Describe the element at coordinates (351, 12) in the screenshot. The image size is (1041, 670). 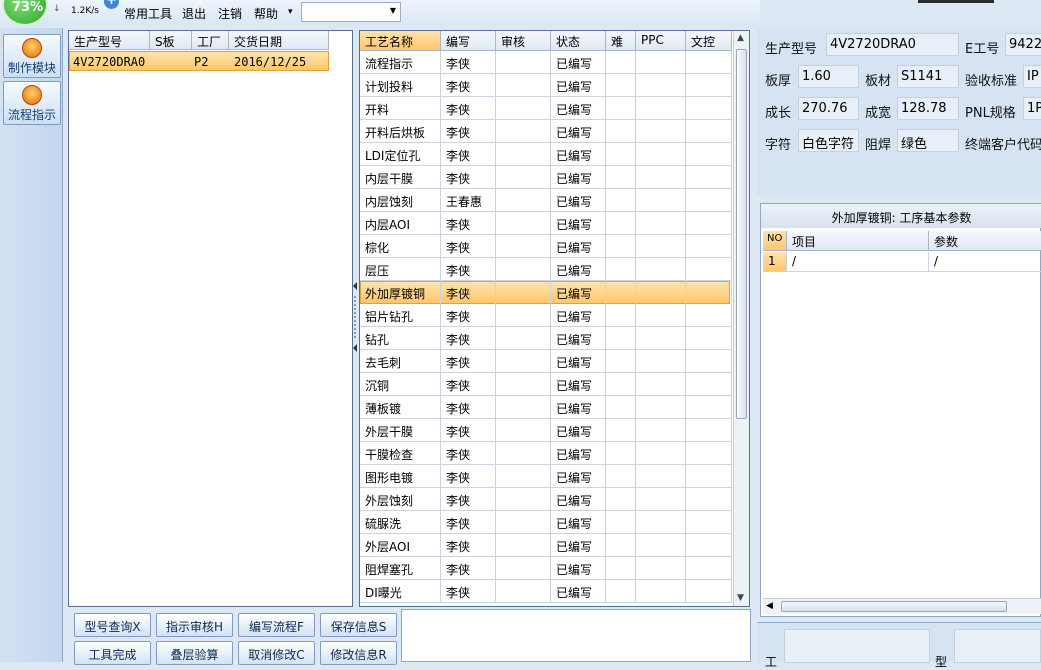
I see `tool-select: ▼` at that location.